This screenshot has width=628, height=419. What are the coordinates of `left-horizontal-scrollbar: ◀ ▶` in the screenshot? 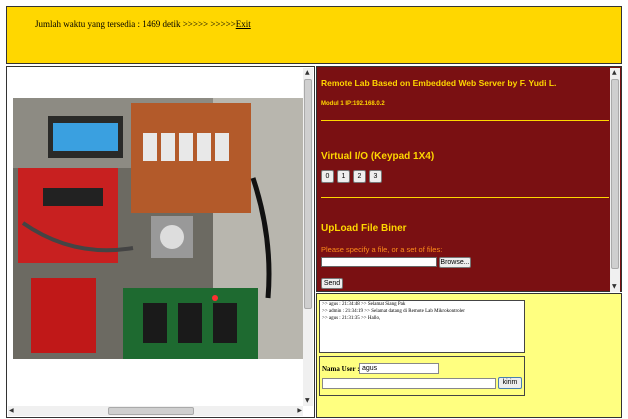 It's located at (155, 411).